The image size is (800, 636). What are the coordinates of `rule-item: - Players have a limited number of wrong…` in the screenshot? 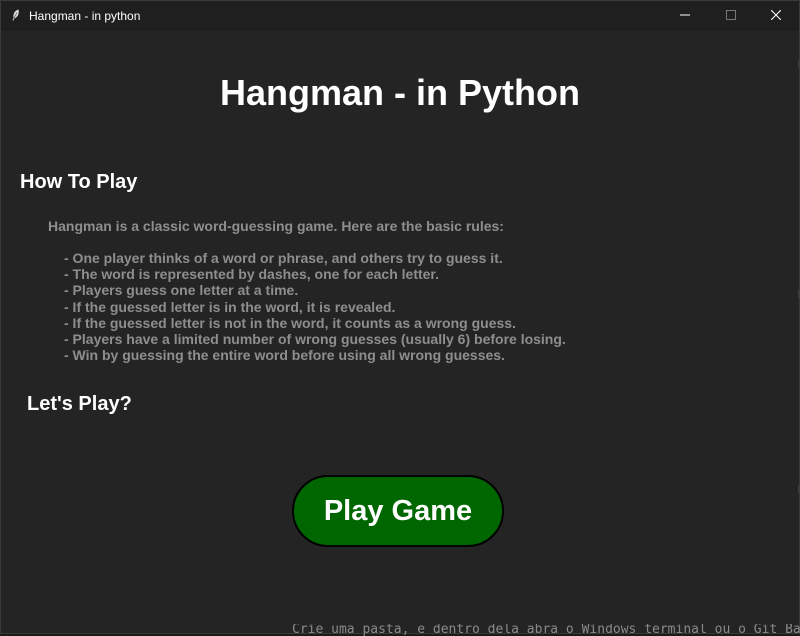 It's located at (315, 339).